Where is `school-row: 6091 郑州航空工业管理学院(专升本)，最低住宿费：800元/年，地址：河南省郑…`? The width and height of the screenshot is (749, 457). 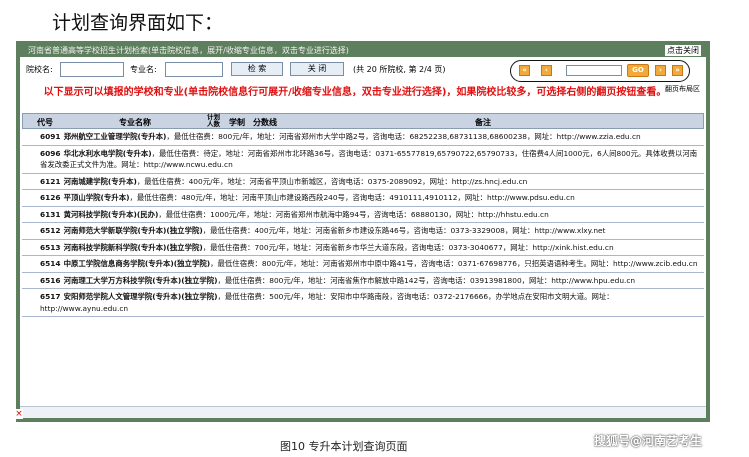
school-row: 6091 郑州航空工业管理学院(专升本)，最低住宿费：800元/年，地址：河南省郑… is located at coordinates (363, 137).